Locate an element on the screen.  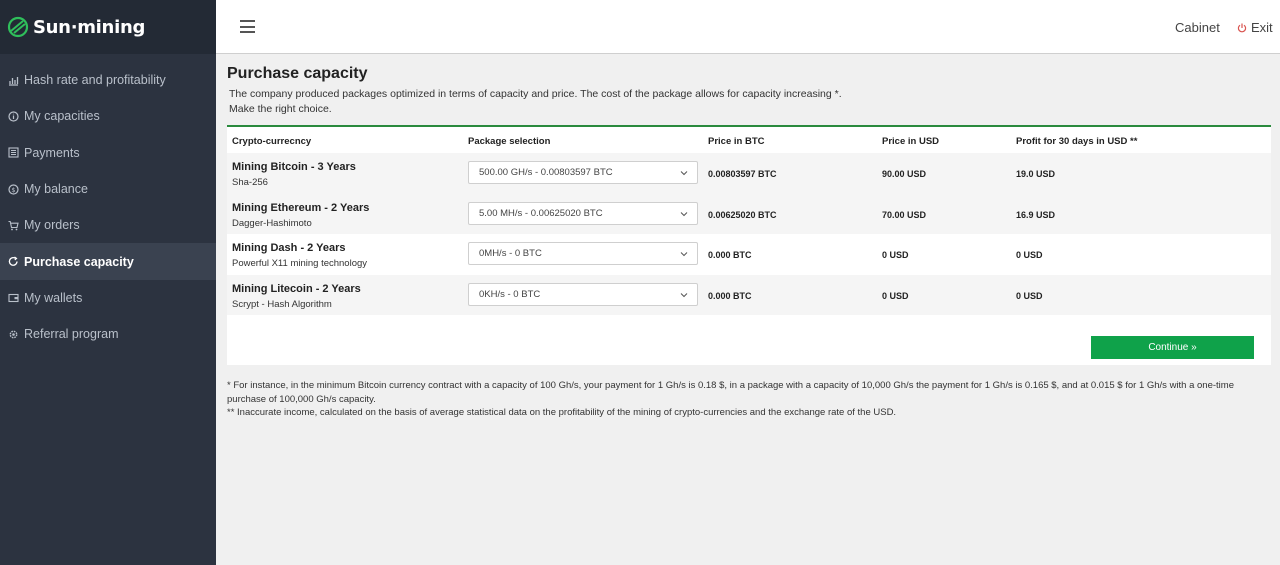
package-select: 0KH/s - 0 BTC is located at coordinates (583, 294).